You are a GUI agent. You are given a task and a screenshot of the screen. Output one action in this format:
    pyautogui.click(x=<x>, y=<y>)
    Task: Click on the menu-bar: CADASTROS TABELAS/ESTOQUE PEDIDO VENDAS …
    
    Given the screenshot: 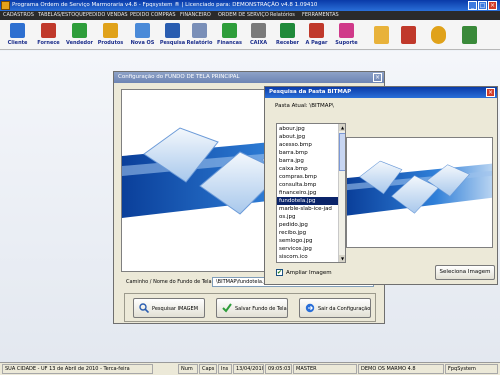 What is the action you would take?
    pyautogui.click(x=250, y=15)
    